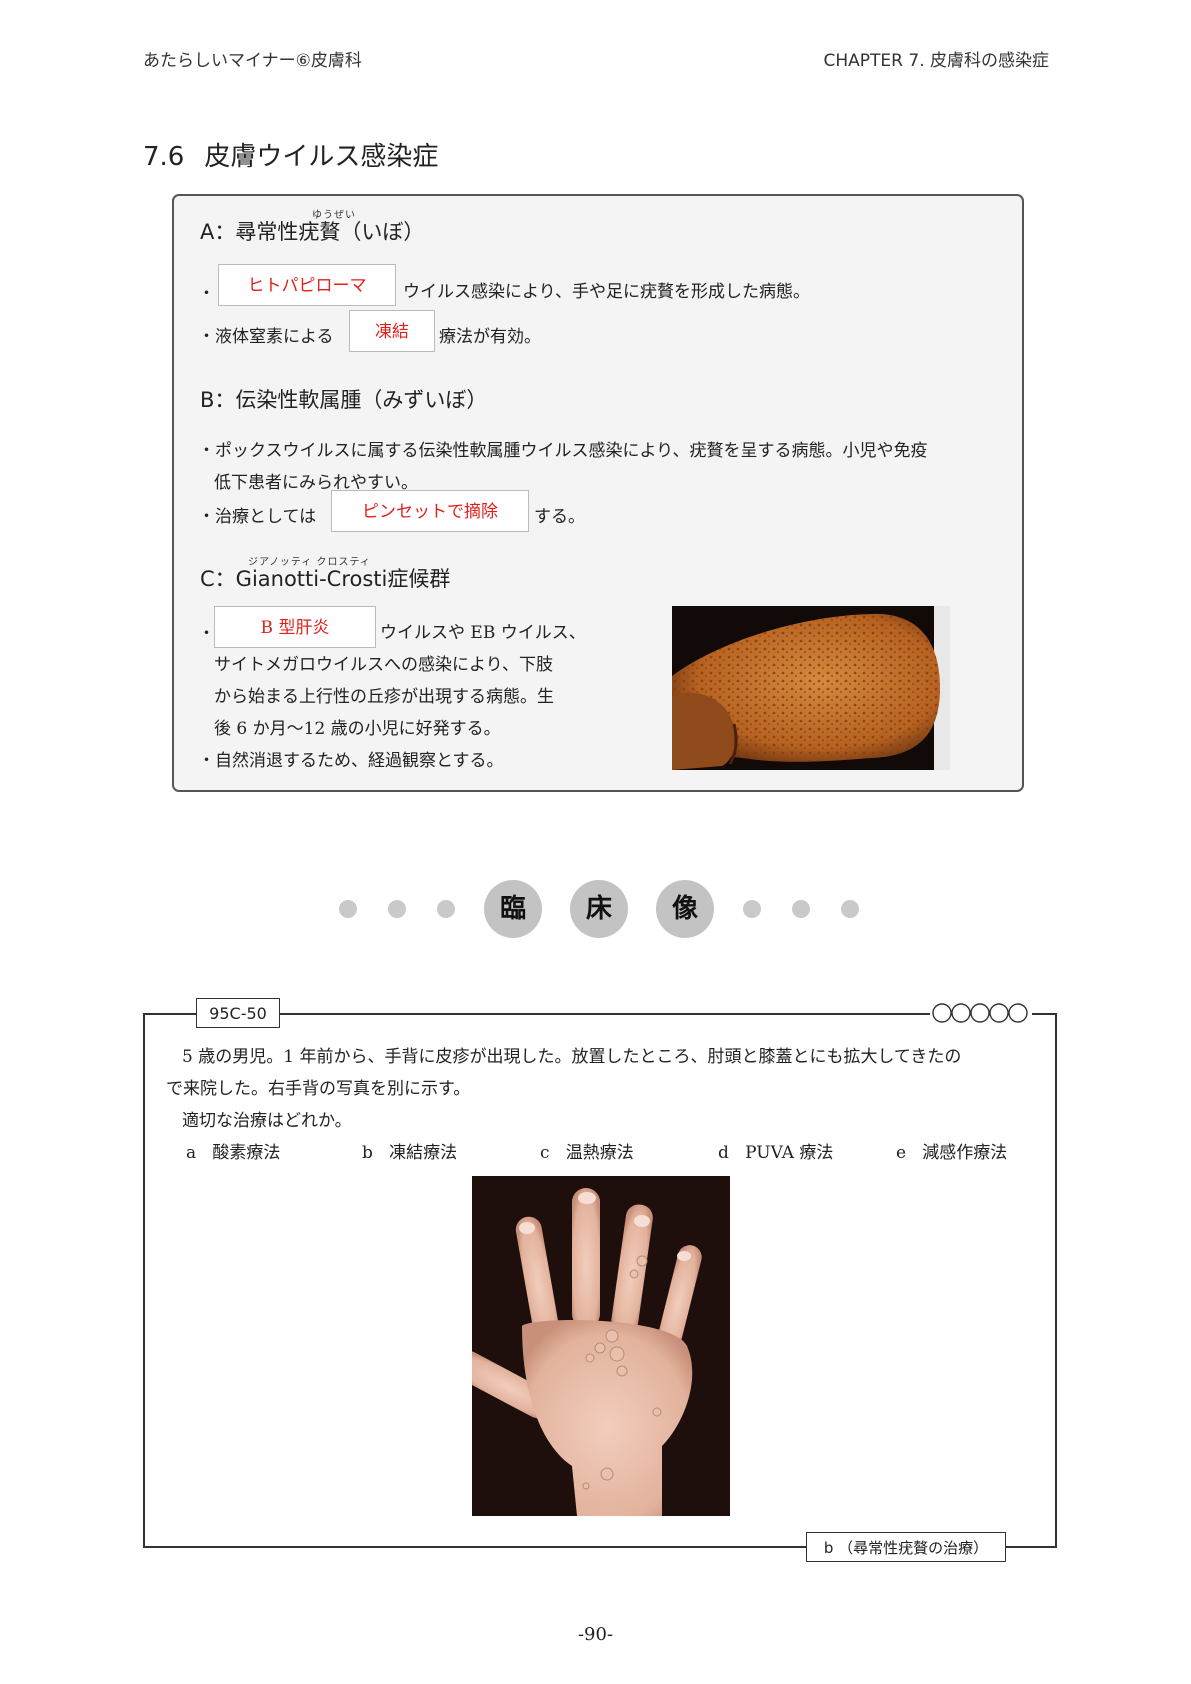  I want to click on heading-c: C：Gianotti-Crosti症候群, so click(325, 578).